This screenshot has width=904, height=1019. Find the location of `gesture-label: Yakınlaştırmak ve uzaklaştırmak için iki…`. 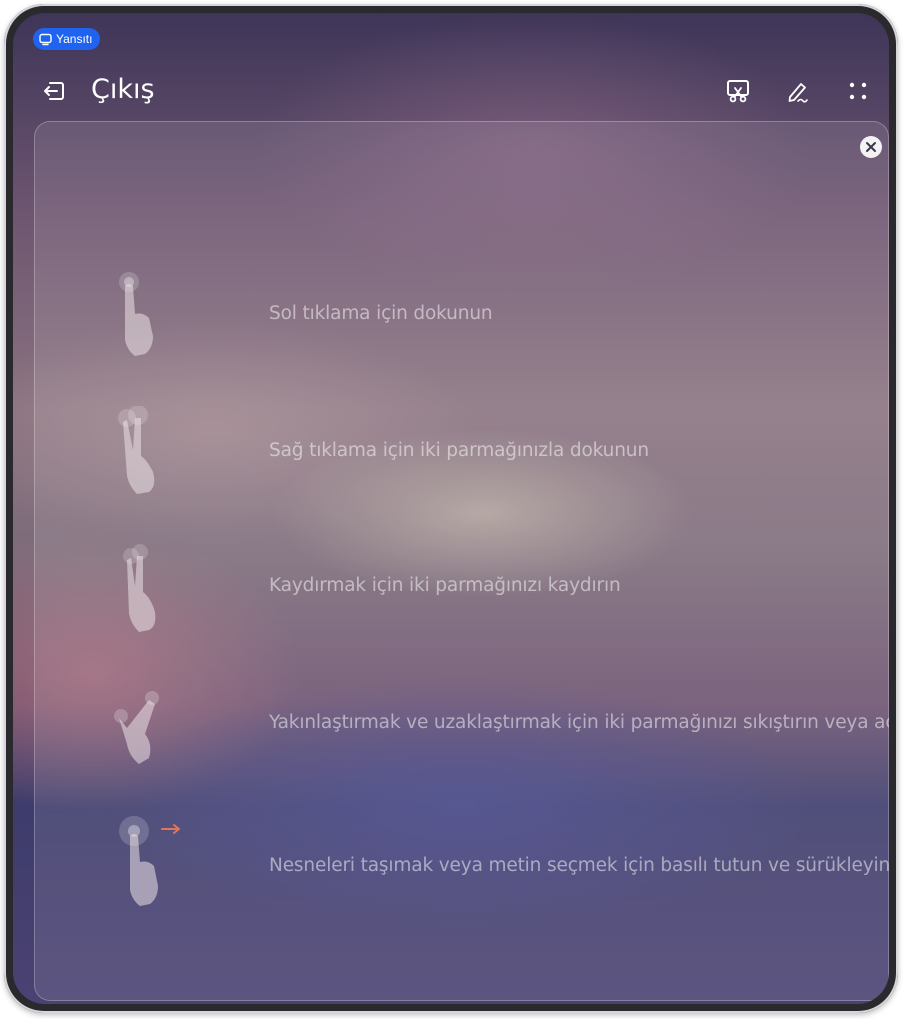

gesture-label: Yakınlaştırmak ve uzaklaştırmak için iki… is located at coordinates (579, 722).